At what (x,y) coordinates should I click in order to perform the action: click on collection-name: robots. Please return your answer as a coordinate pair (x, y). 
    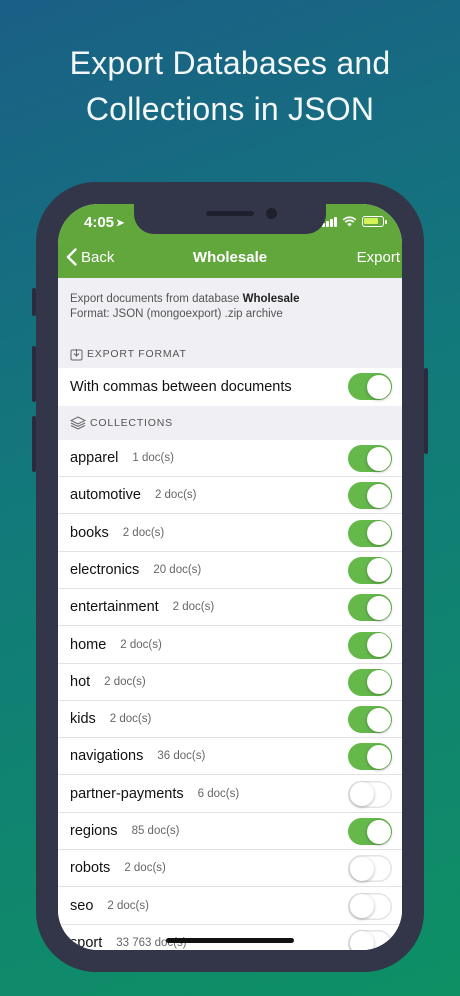
    Looking at the image, I should click on (90, 868).